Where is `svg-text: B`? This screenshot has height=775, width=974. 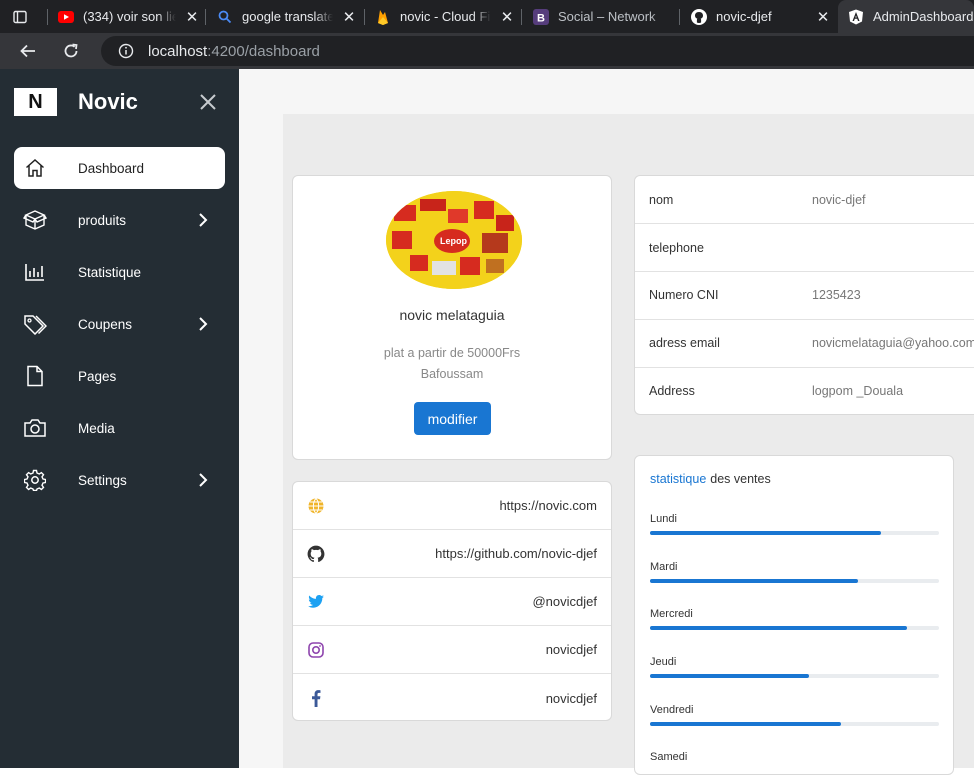 svg-text: B is located at coordinates (541, 18).